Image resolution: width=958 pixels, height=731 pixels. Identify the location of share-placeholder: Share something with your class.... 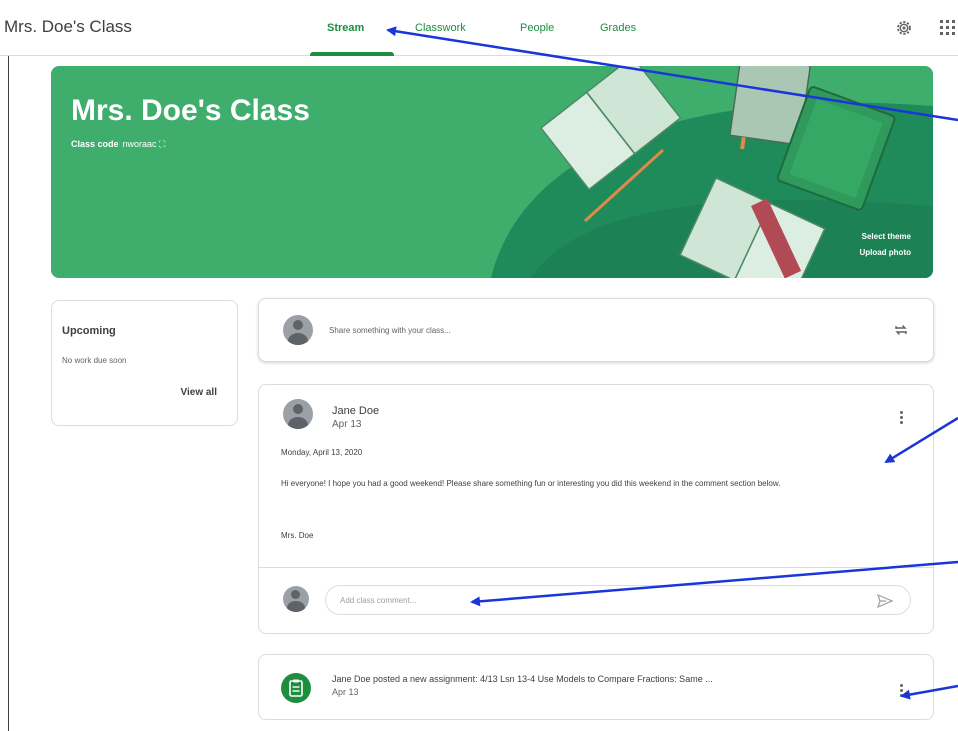
(390, 330).